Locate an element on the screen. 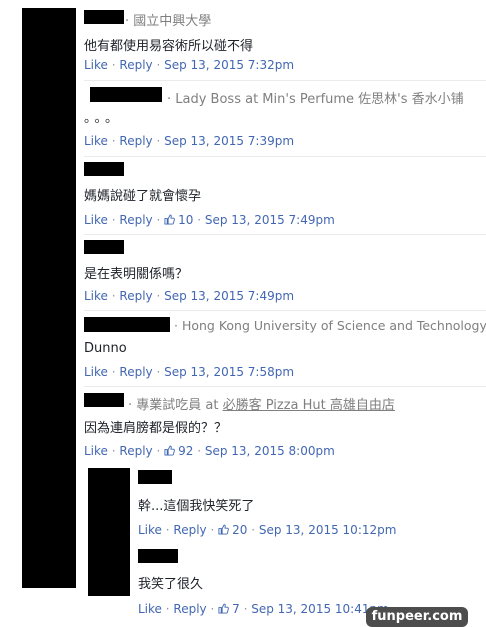 Image resolution: width=486 pixels, height=627 pixels. reply-text: 我笑了很久 is located at coordinates (171, 584).